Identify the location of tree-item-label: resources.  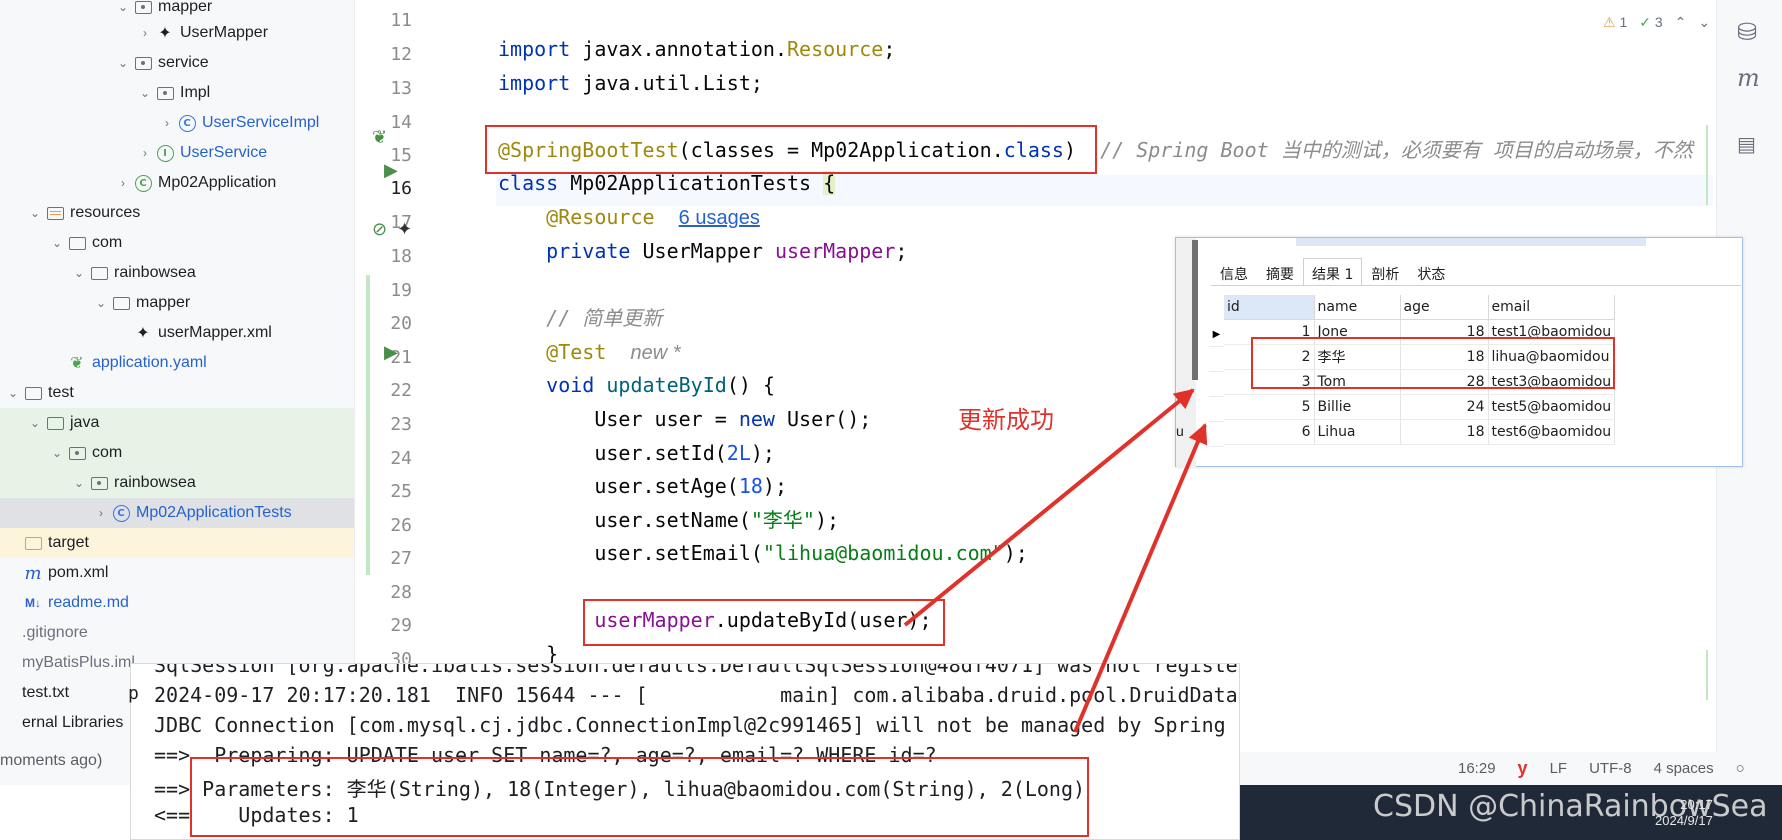
(105, 212).